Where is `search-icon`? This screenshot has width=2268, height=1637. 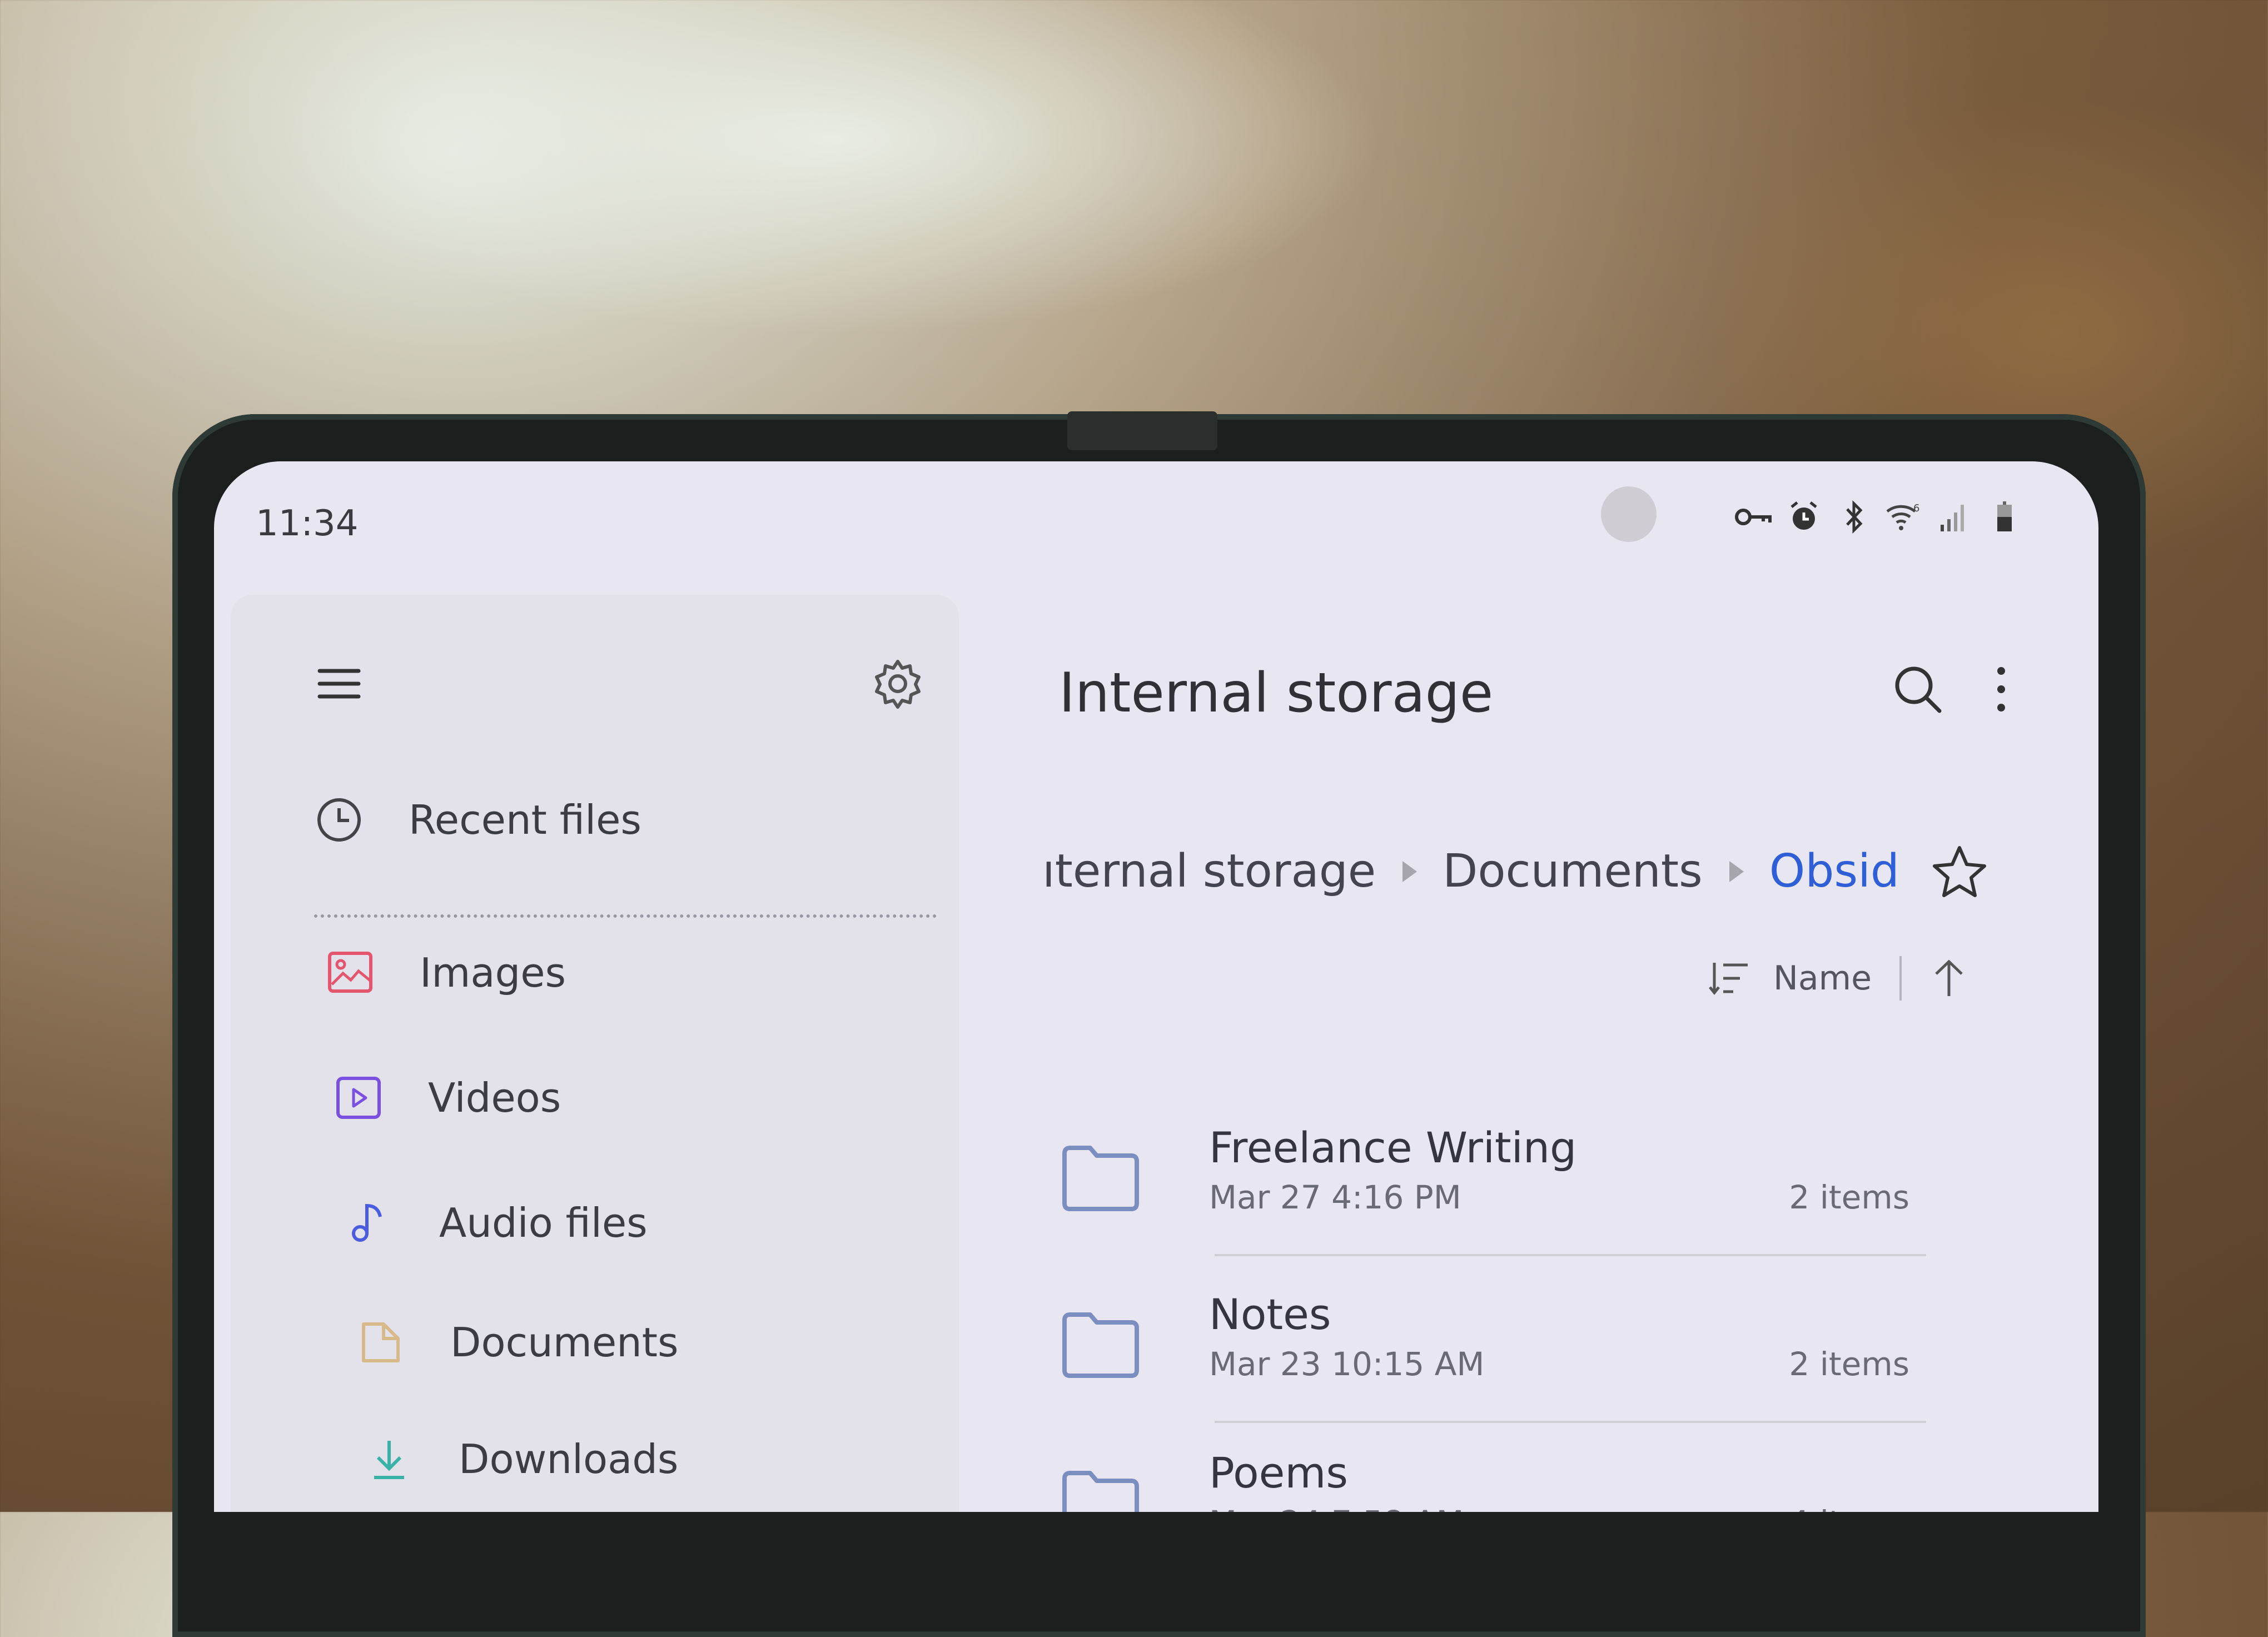
search-icon is located at coordinates (1917, 689).